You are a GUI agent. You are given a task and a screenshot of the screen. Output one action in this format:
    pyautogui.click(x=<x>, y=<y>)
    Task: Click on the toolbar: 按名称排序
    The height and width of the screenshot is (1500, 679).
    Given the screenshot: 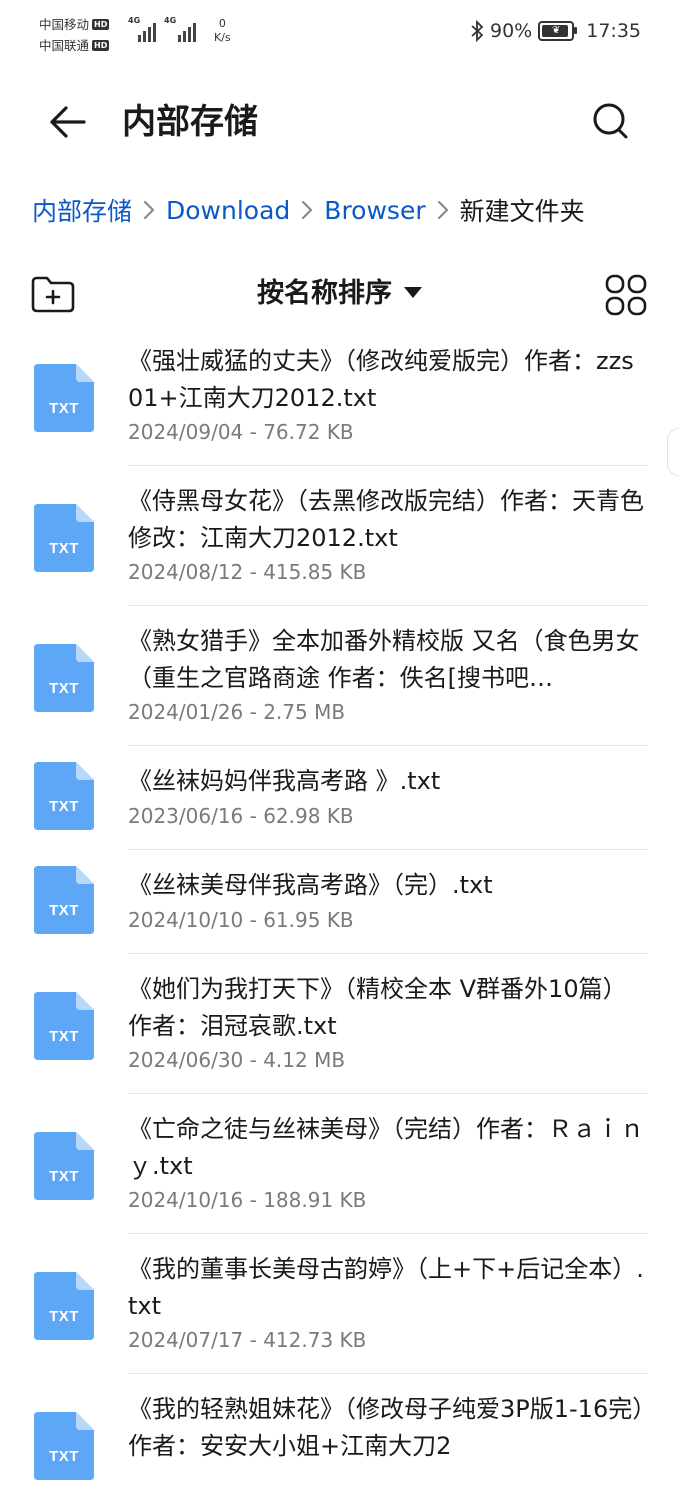 What is the action you would take?
    pyautogui.click(x=339, y=296)
    